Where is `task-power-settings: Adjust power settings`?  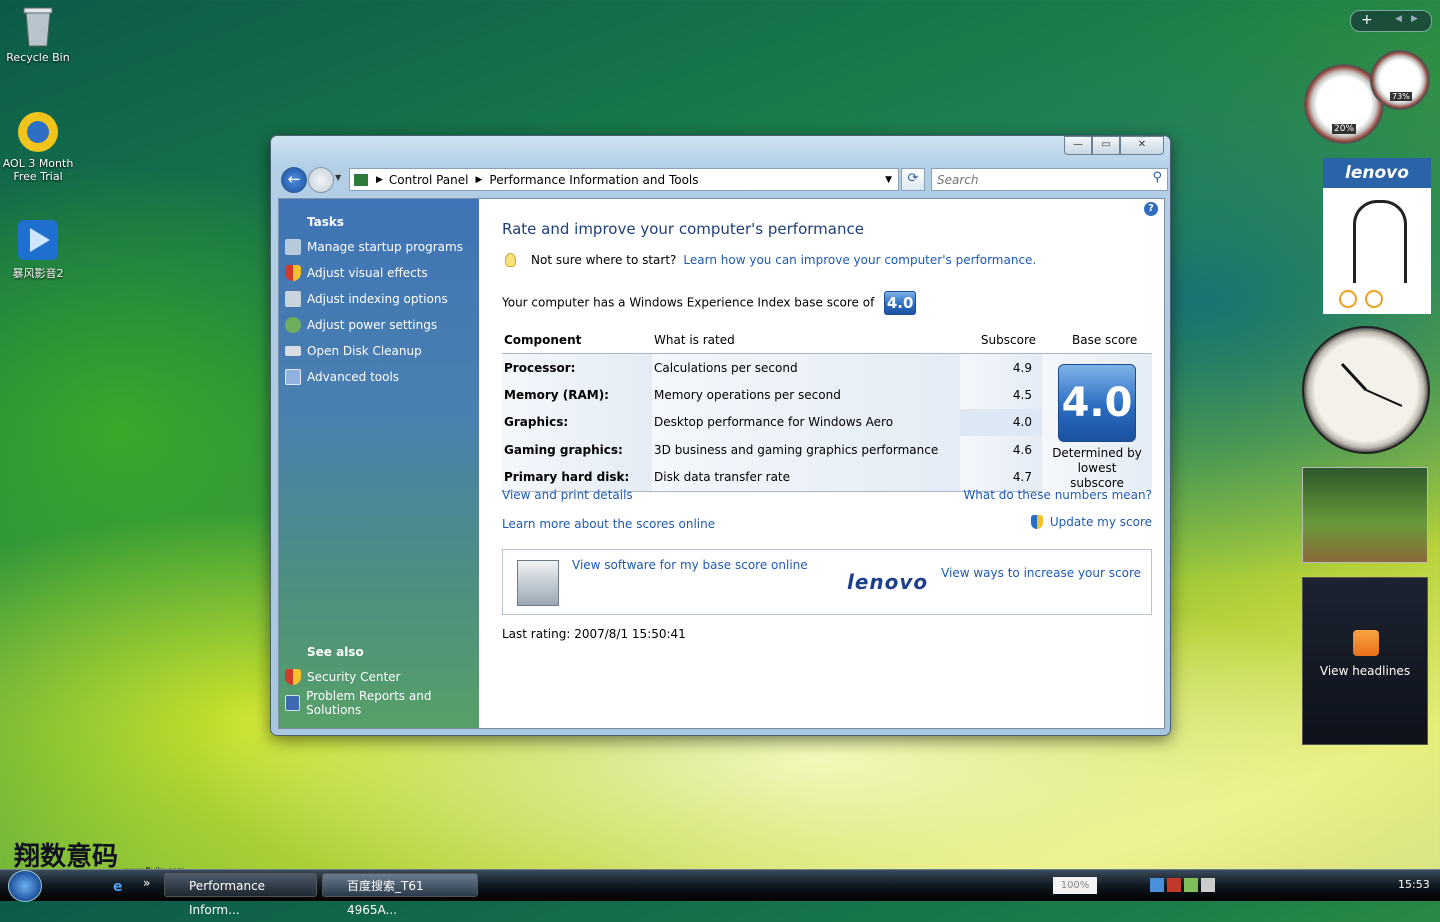 task-power-settings: Adjust power settings is located at coordinates (361, 325).